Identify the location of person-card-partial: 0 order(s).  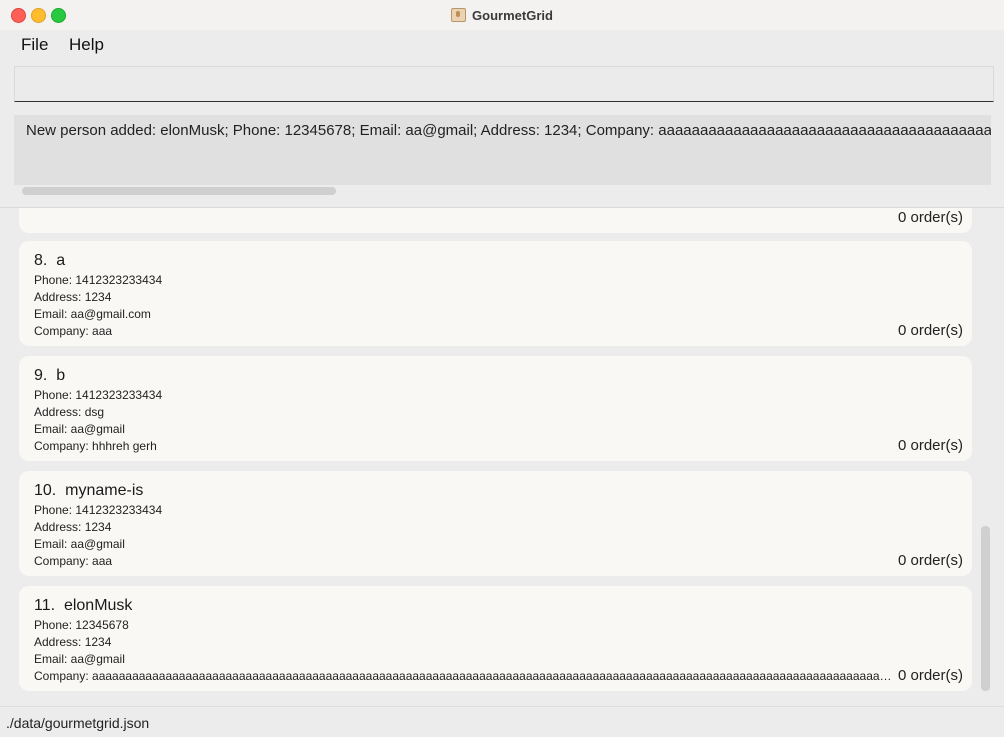
(495, 220).